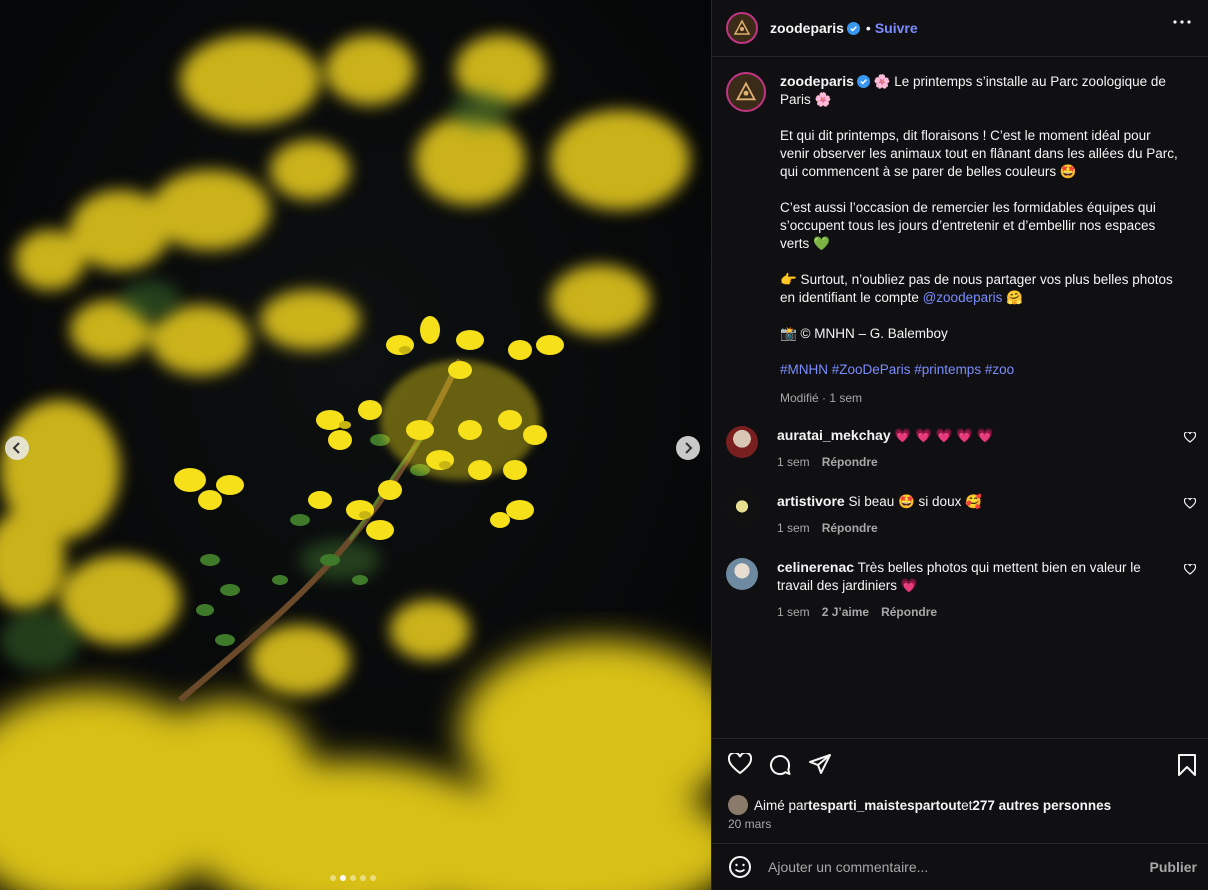 The height and width of the screenshot is (890, 1208). What do you see at coordinates (1012, 297) in the screenshot?
I see `caption-p4-emoji: 🤗` at bounding box center [1012, 297].